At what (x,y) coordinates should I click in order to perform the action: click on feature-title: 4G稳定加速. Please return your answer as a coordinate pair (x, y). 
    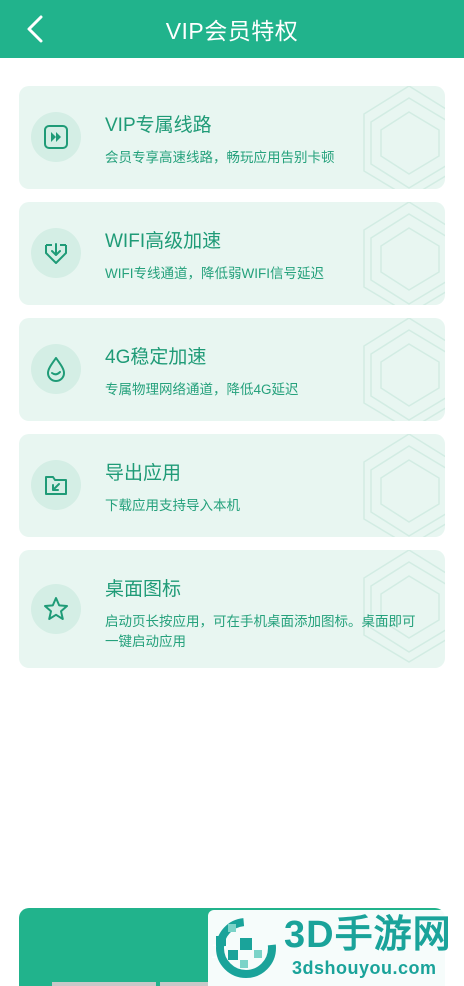
    Looking at the image, I should click on (156, 357).